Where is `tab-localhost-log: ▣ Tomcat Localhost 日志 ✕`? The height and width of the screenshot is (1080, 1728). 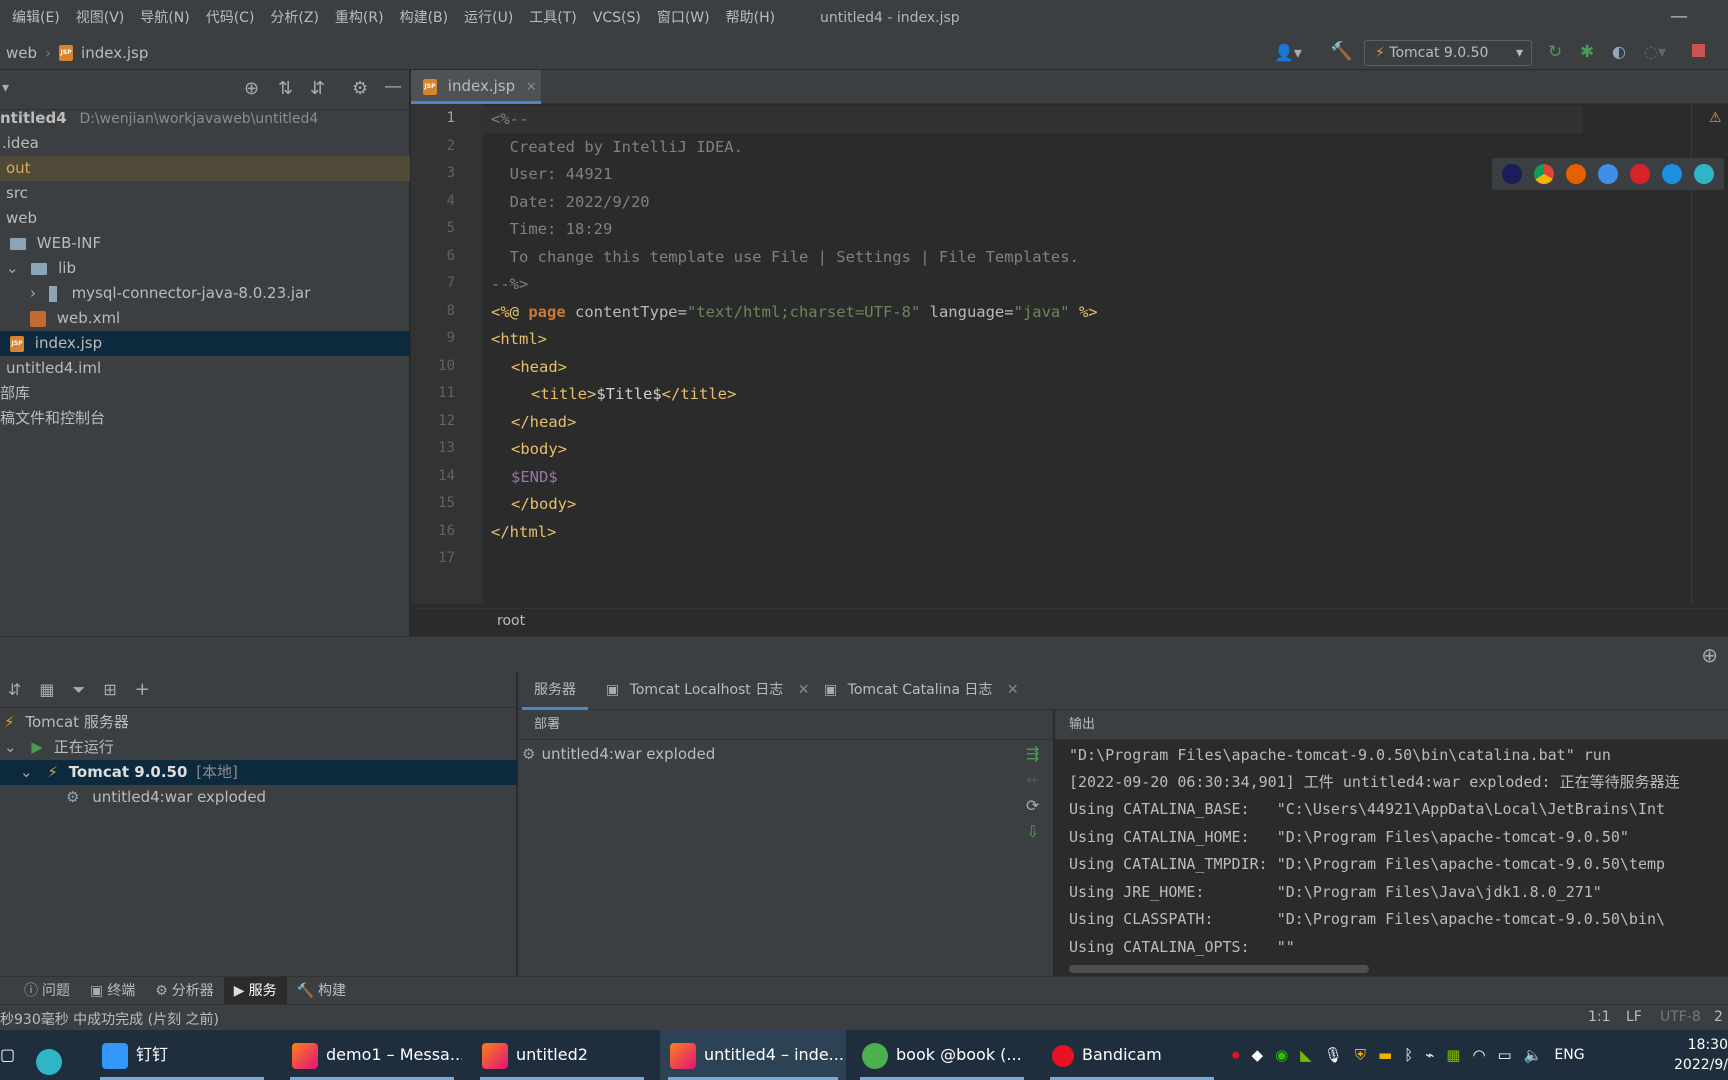 tab-localhost-log: ▣ Tomcat Localhost 日志 ✕ is located at coordinates (707, 691).